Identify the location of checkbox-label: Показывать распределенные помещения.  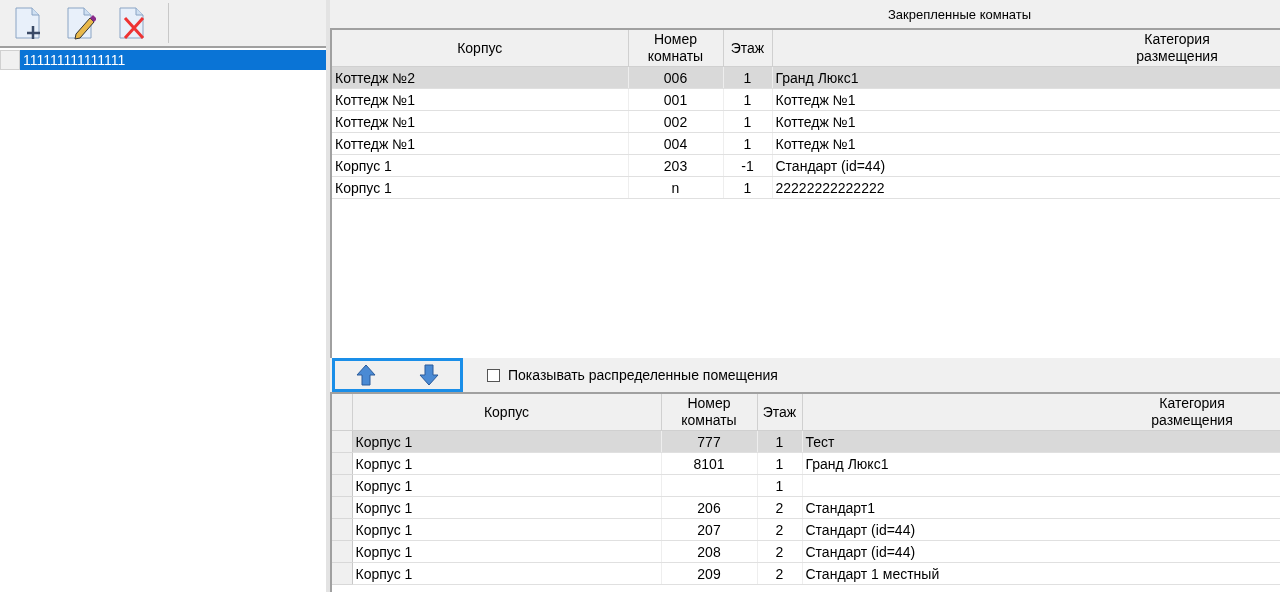
(643, 375).